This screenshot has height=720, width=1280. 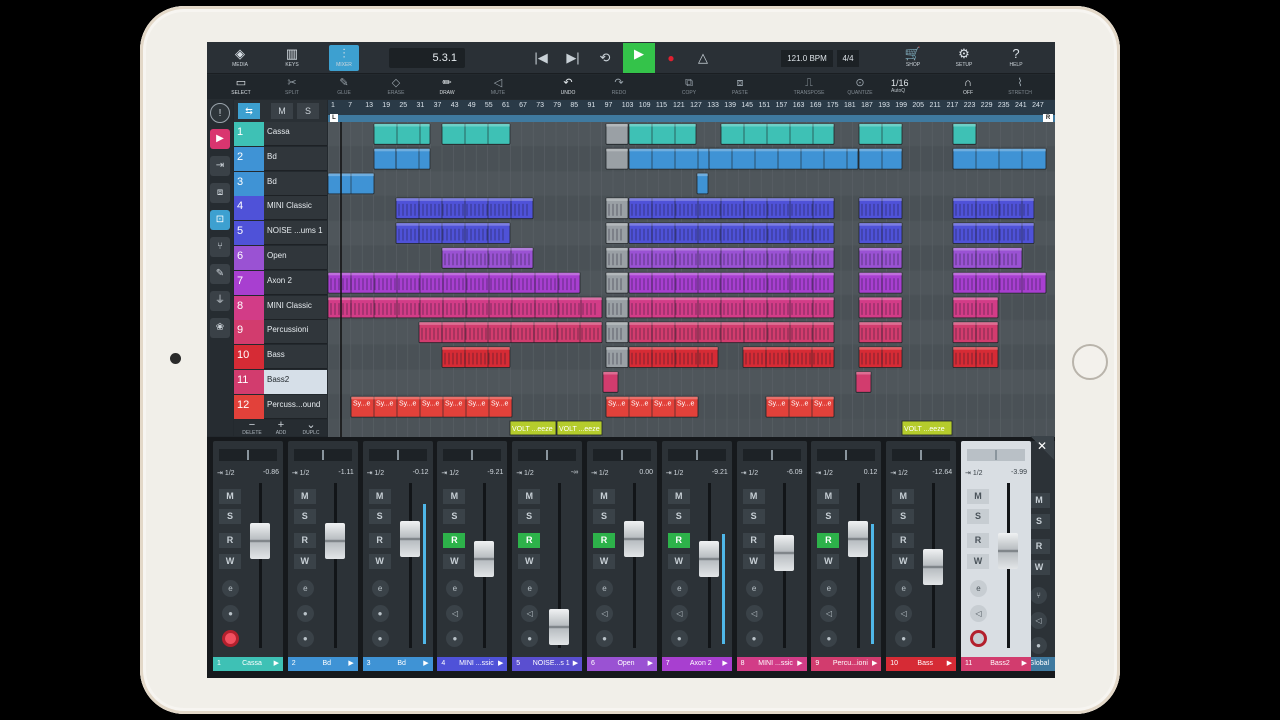 What do you see at coordinates (344, 87) in the screenshot?
I see `glue-tool: ✎ GLUE` at bounding box center [344, 87].